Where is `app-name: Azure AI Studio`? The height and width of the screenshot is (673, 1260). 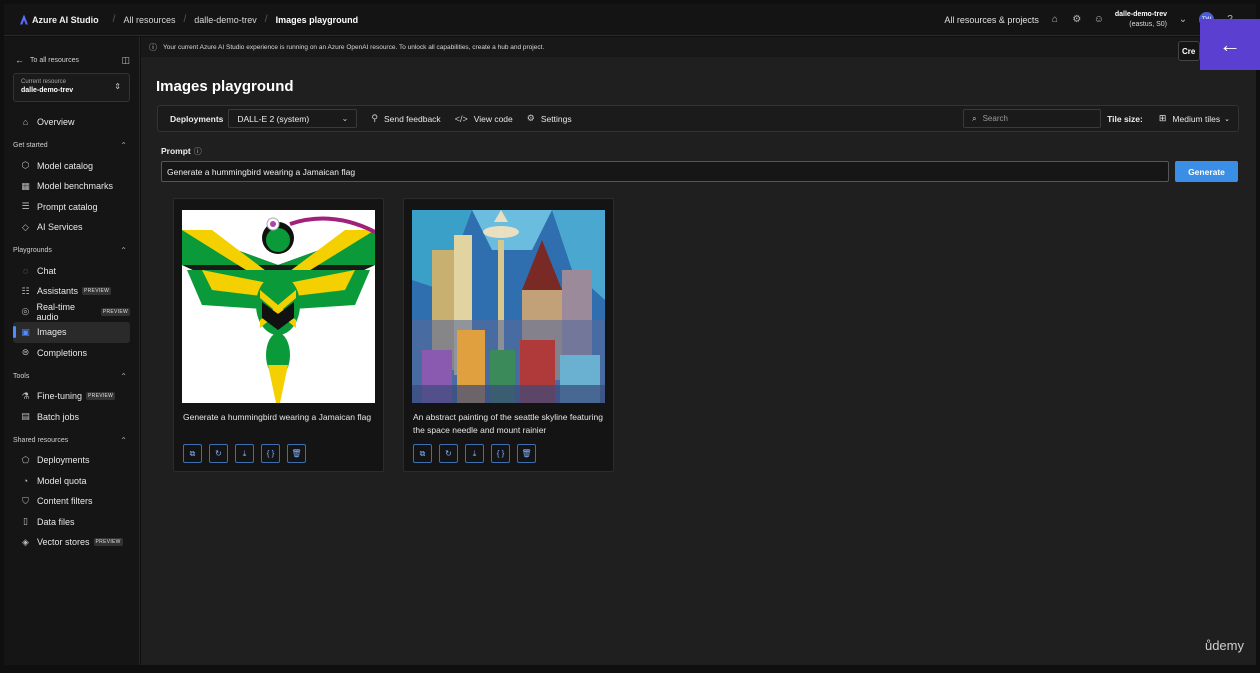
app-name: Azure AI Studio is located at coordinates (65, 19).